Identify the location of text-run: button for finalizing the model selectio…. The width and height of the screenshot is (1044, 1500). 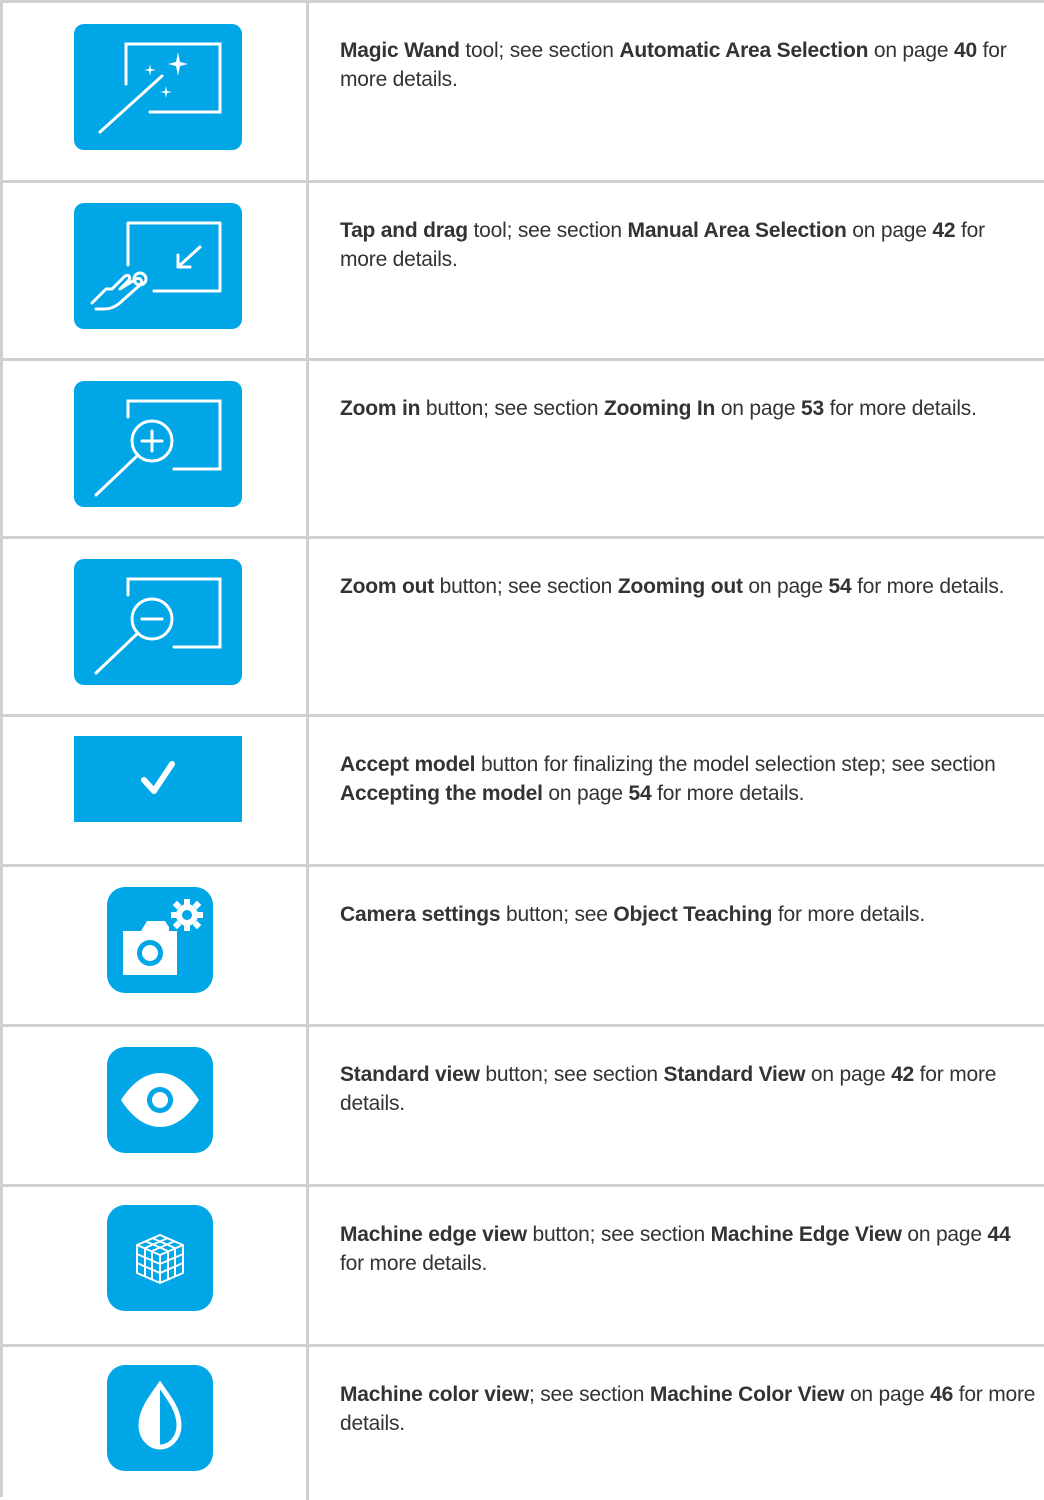
(735, 764).